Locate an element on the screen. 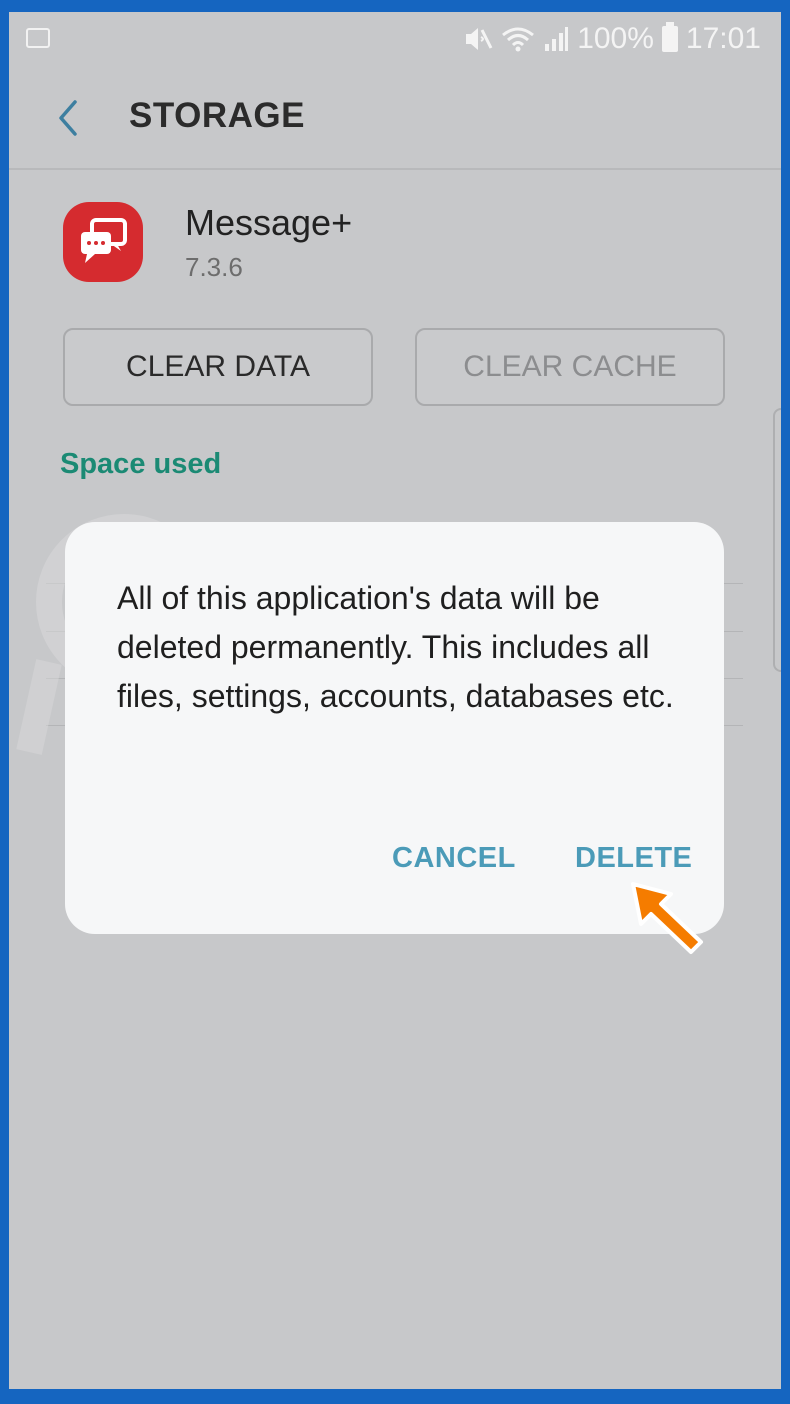  arrow-pointer-icon is located at coordinates (667, 918).